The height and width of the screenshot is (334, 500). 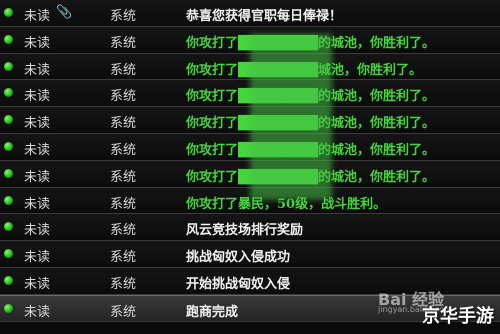 I want to click on mail-subject: 风云竞技场排行奖励, so click(x=244, y=228).